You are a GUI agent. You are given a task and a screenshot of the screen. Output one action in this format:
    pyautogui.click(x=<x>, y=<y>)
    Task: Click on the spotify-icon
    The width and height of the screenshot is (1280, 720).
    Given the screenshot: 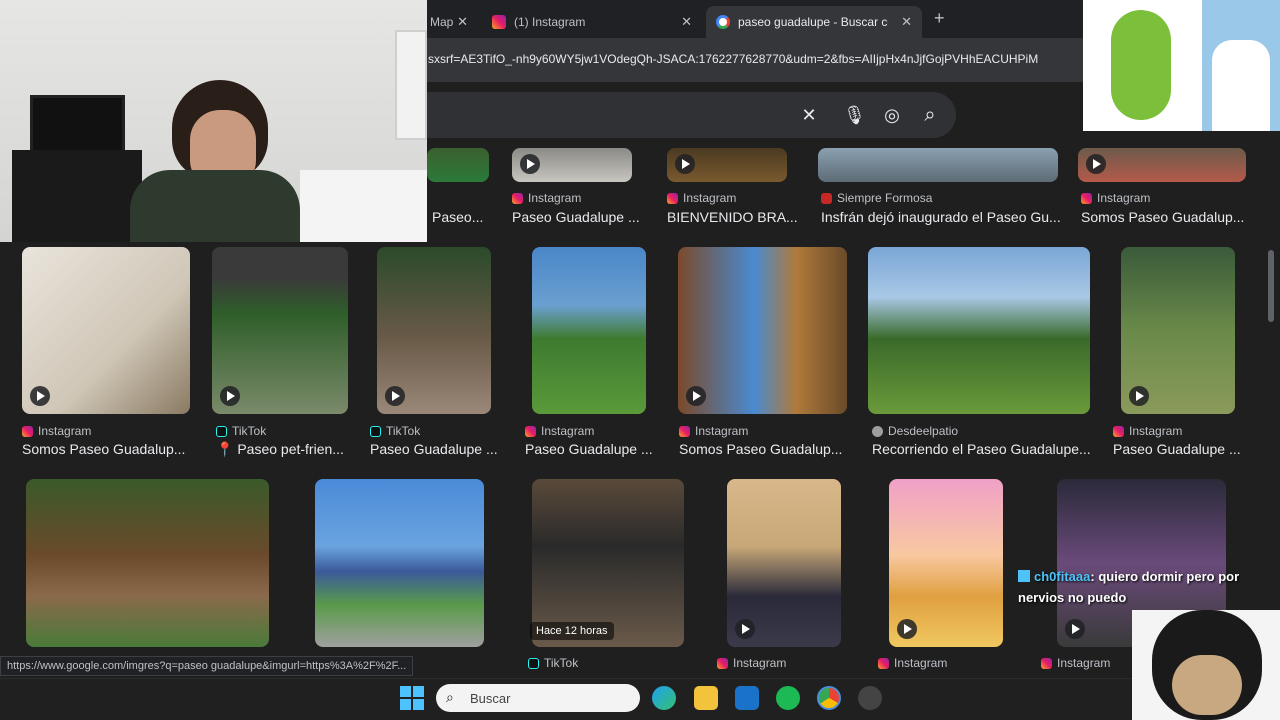 What is the action you would take?
    pyautogui.click(x=788, y=698)
    